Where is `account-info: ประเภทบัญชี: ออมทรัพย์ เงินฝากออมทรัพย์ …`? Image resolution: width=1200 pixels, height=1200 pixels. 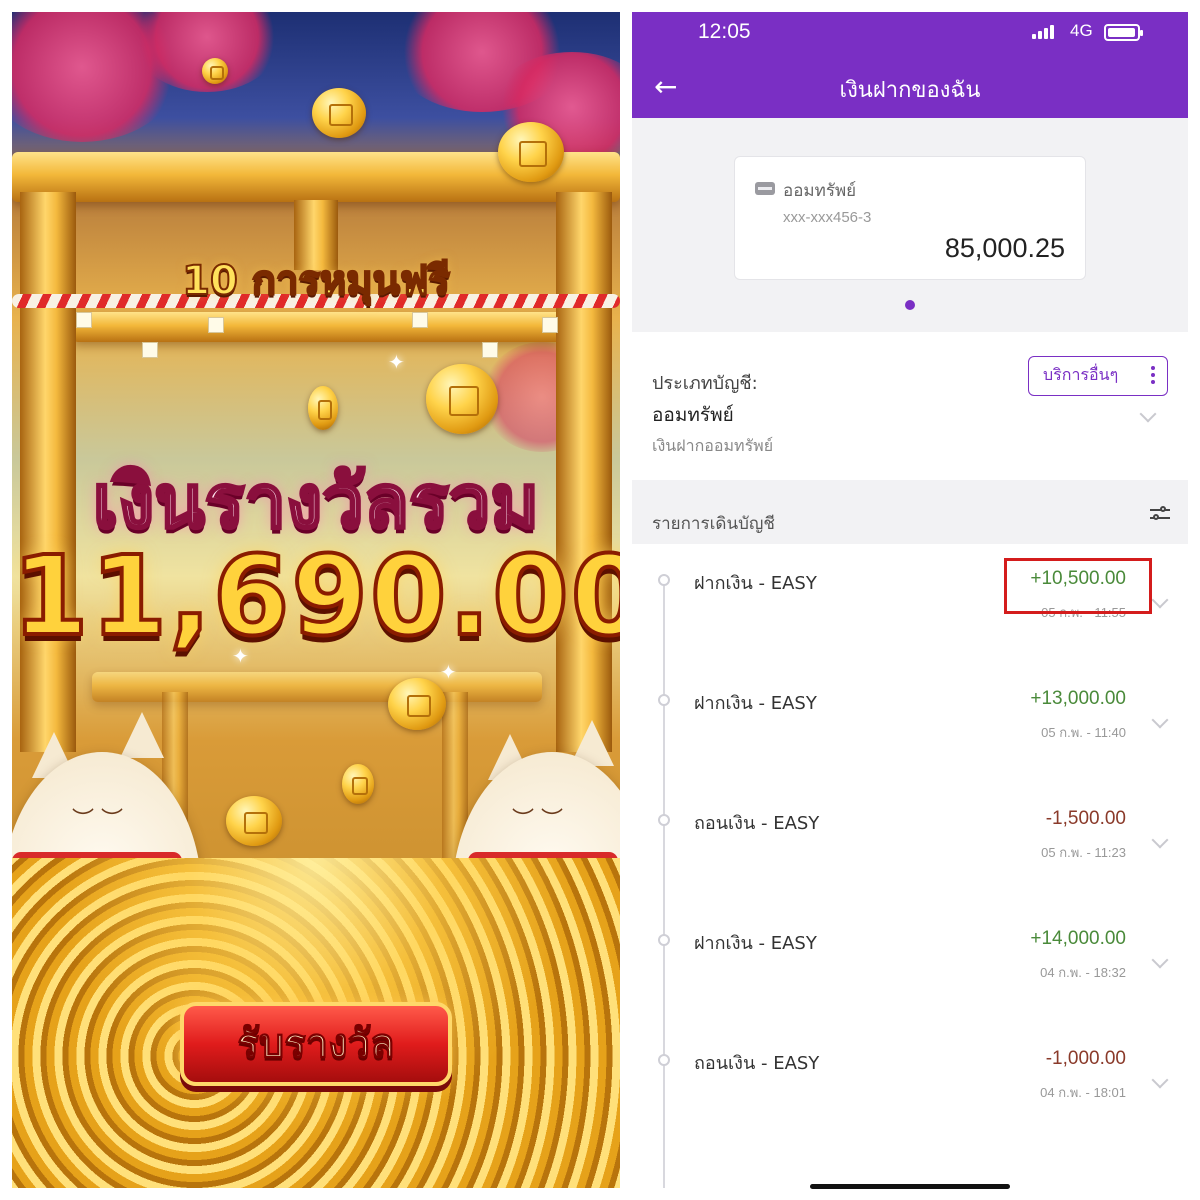
account-info: ประเภทบัญชี: ออมทรัพย์ เงินฝากออมทรัพย์ … is located at coordinates (910, 406).